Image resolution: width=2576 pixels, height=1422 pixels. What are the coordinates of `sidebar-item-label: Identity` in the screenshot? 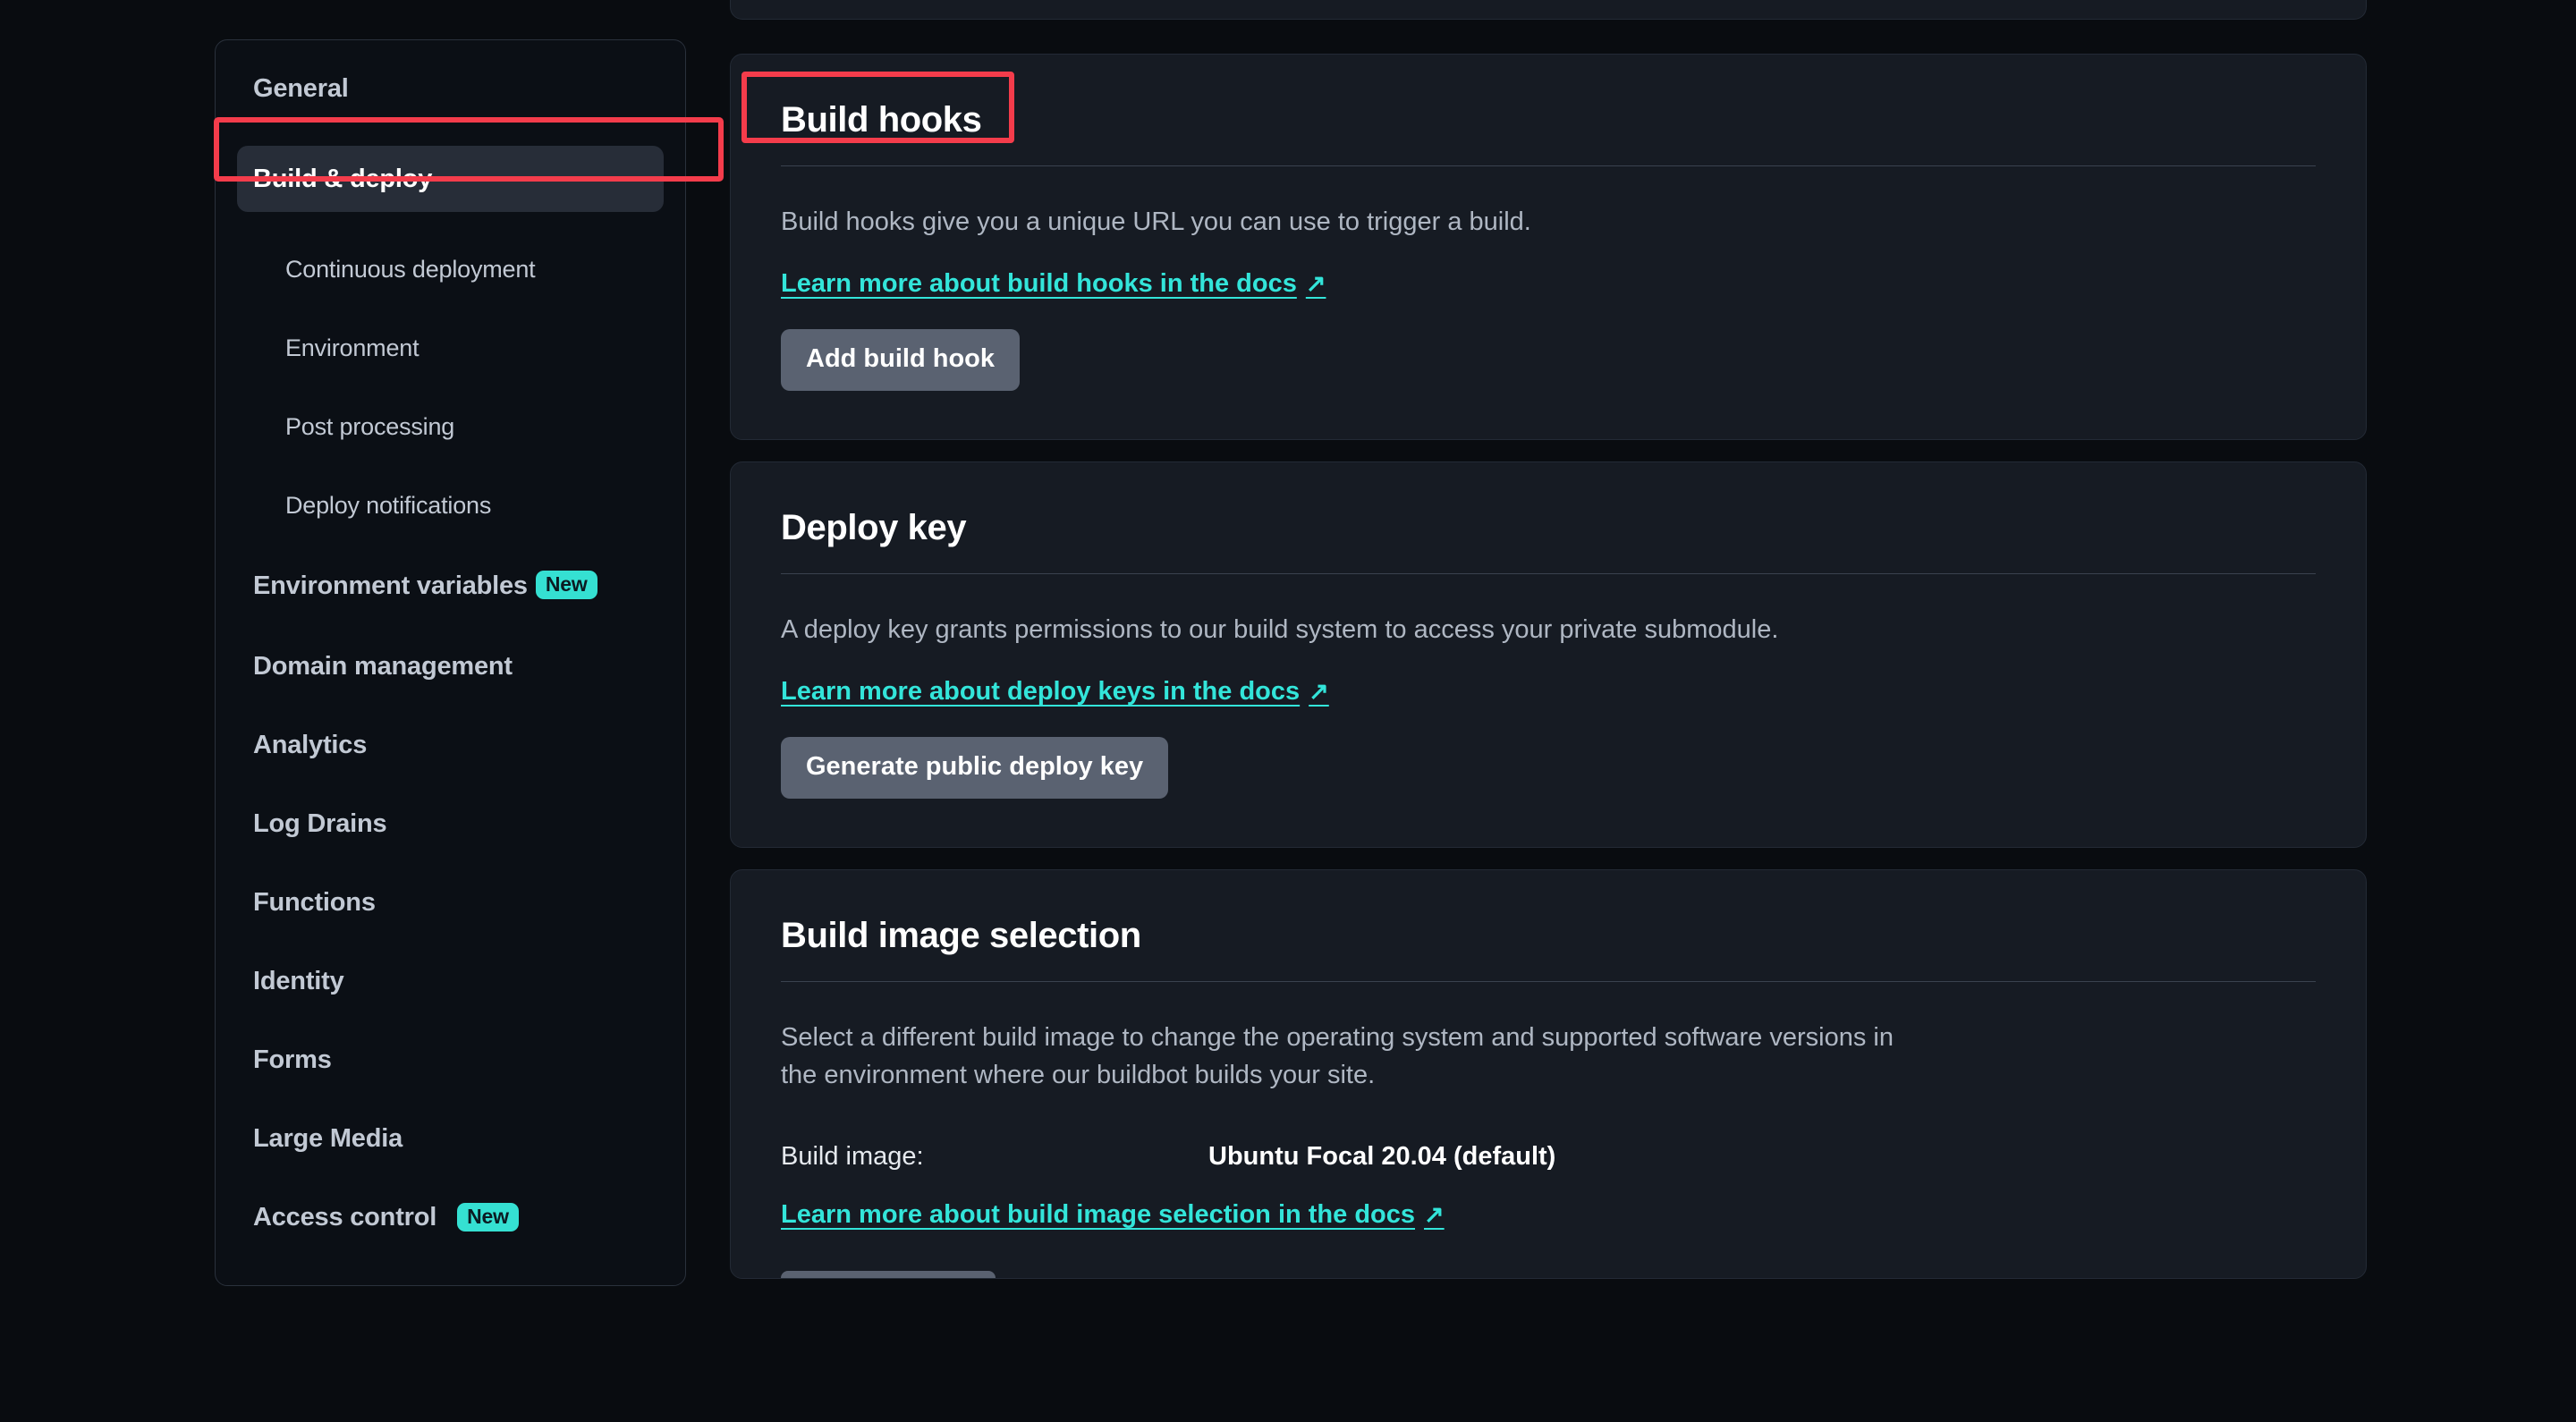 It's located at (298, 980).